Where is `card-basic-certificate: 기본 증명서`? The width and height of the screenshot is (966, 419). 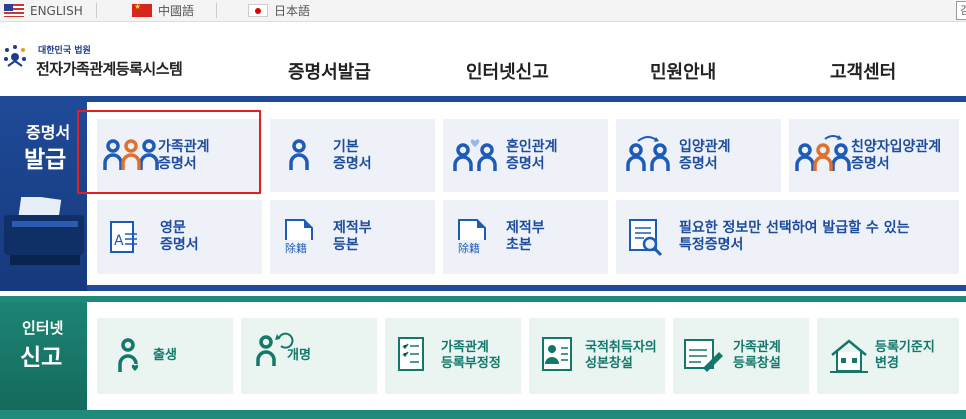 card-basic-certificate: 기본 증명서 is located at coordinates (352, 155).